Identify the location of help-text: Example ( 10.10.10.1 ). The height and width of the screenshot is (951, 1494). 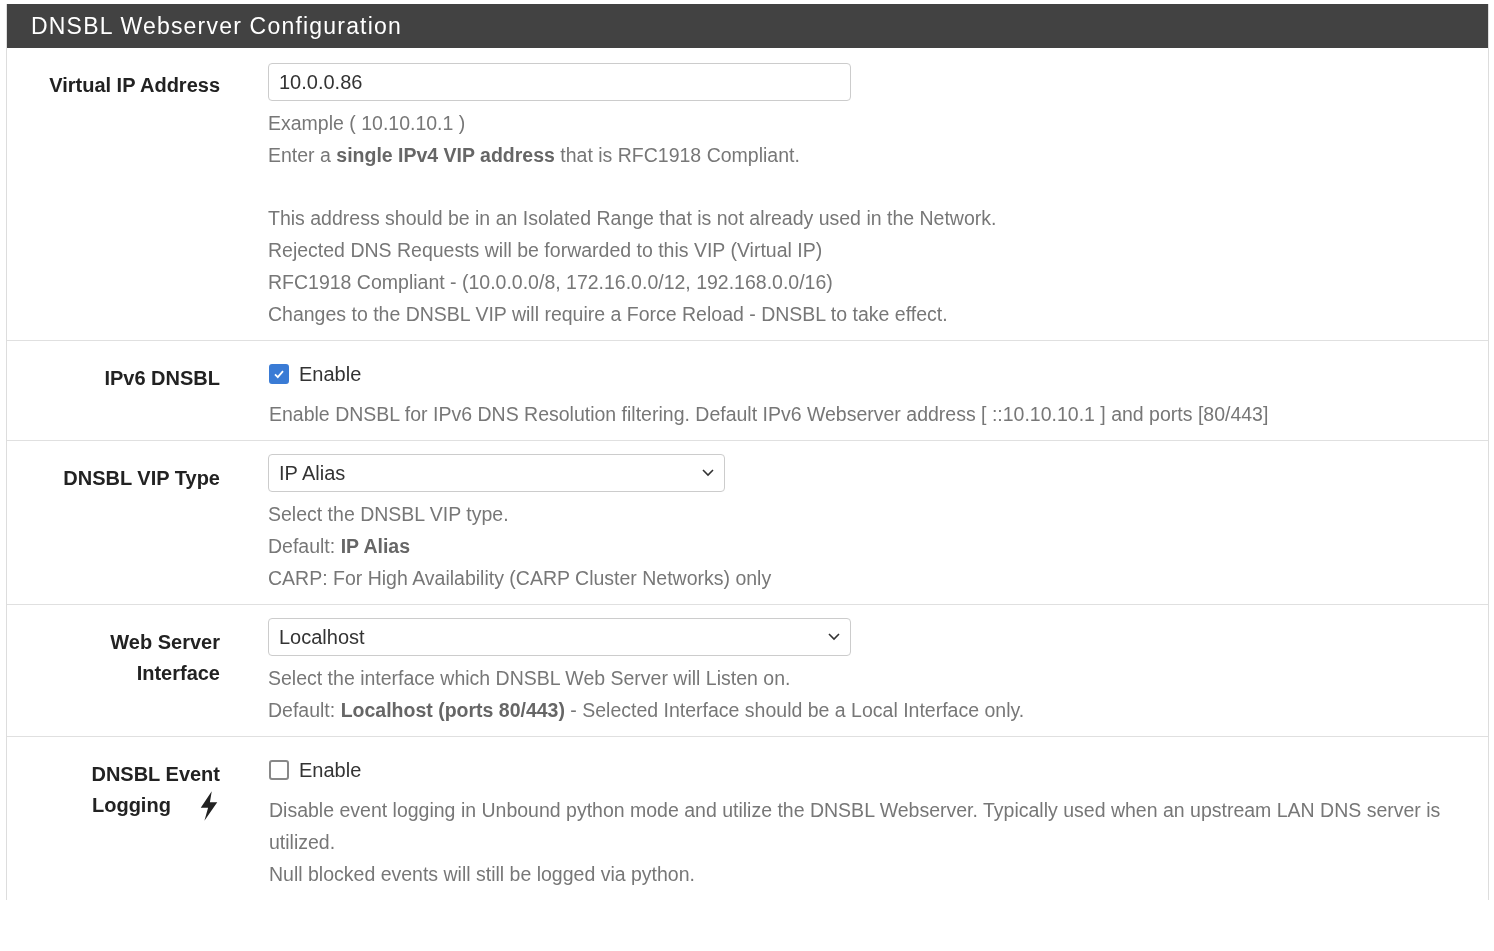
(367, 123).